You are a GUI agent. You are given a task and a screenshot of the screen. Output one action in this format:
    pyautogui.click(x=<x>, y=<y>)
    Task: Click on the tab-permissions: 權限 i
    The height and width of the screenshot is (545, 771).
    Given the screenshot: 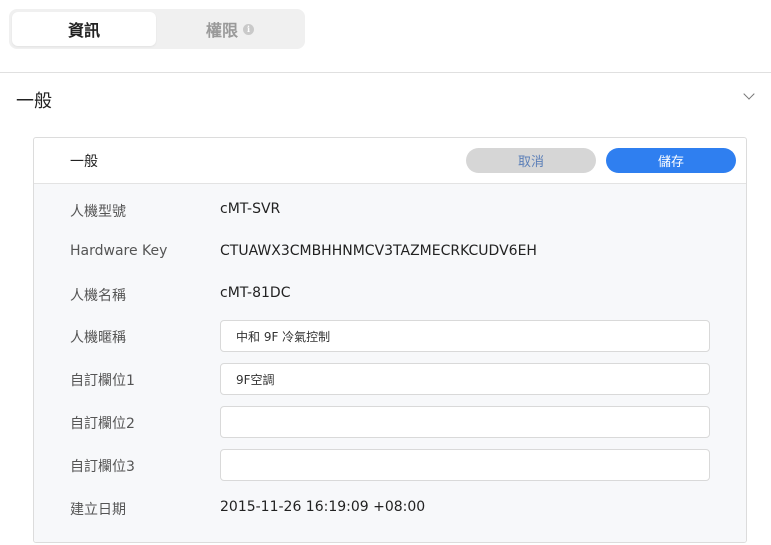 What is the action you would take?
    pyautogui.click(x=230, y=29)
    